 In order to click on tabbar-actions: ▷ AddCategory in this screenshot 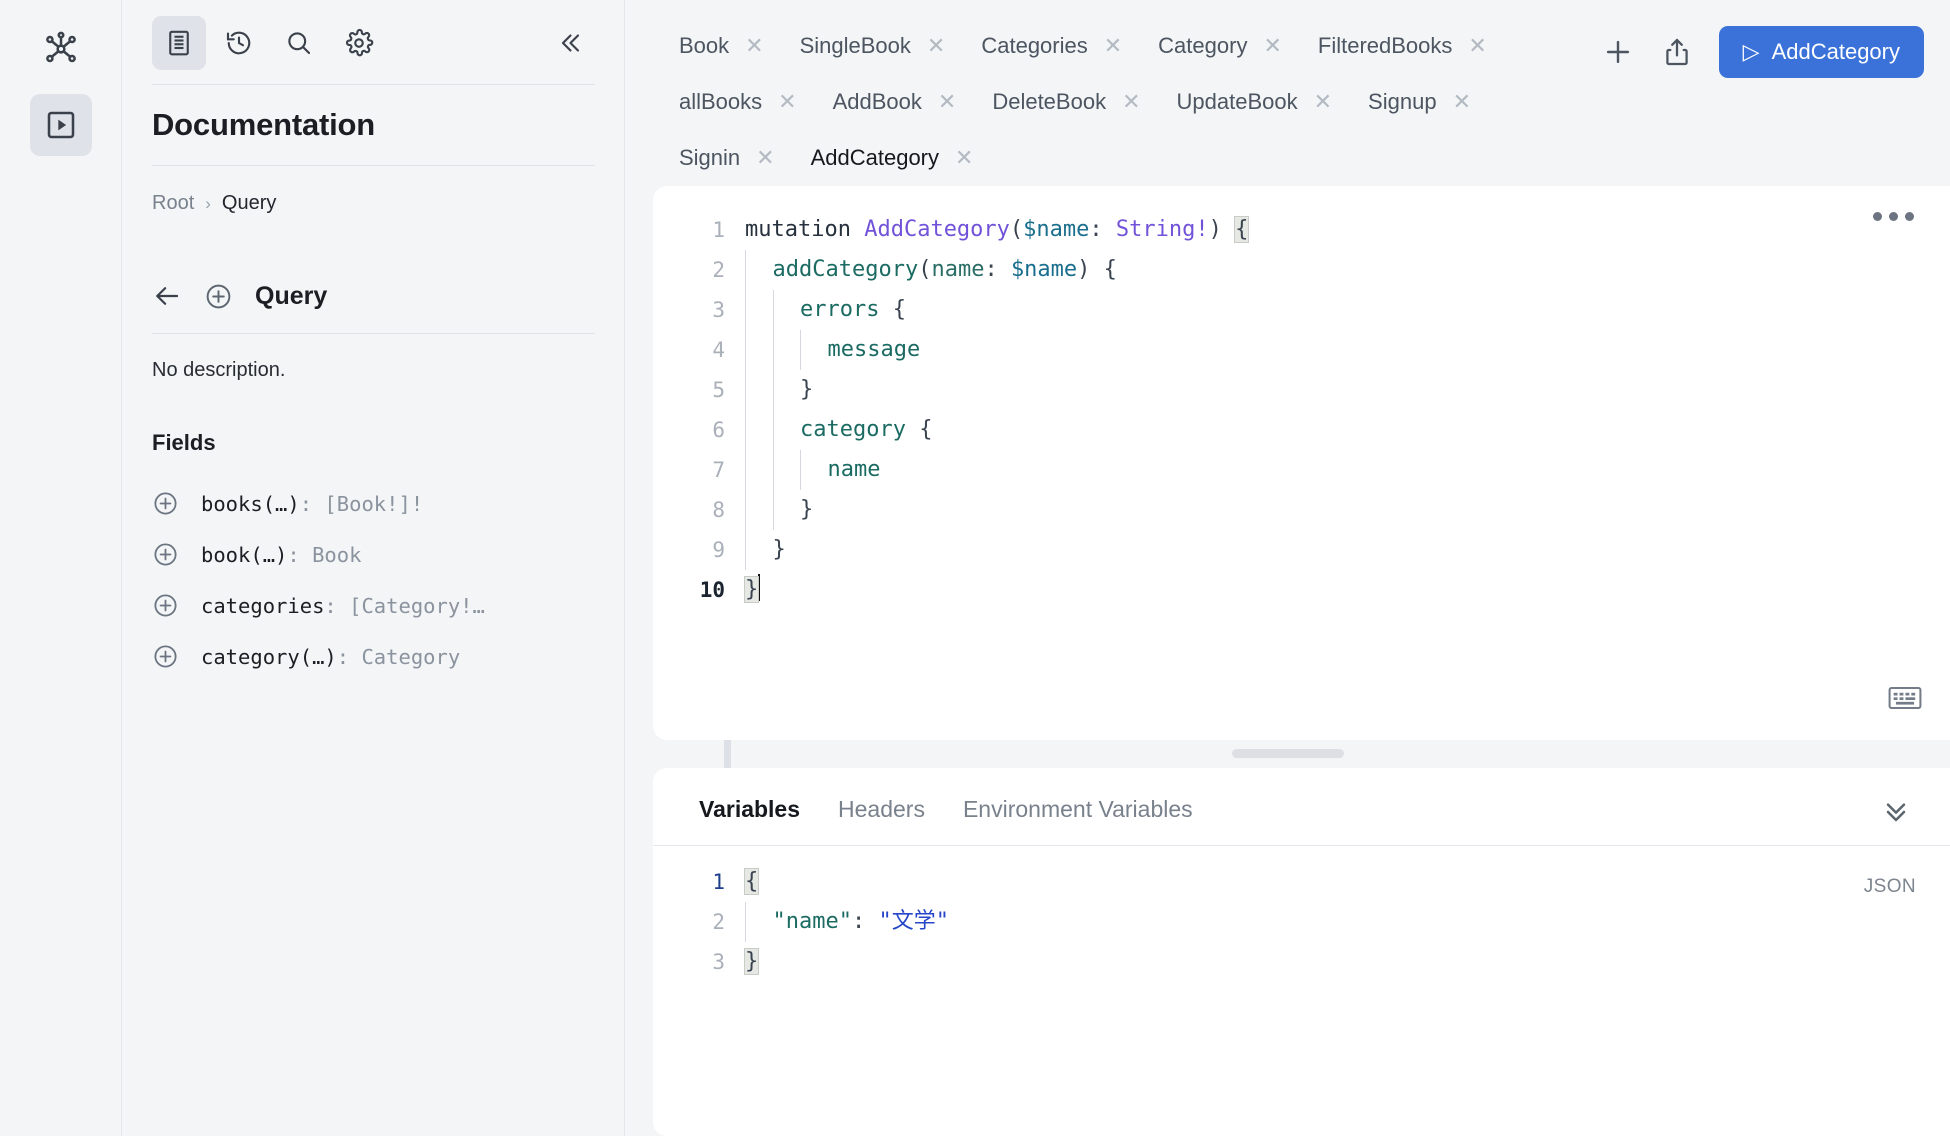, I will do `click(1762, 48)`.